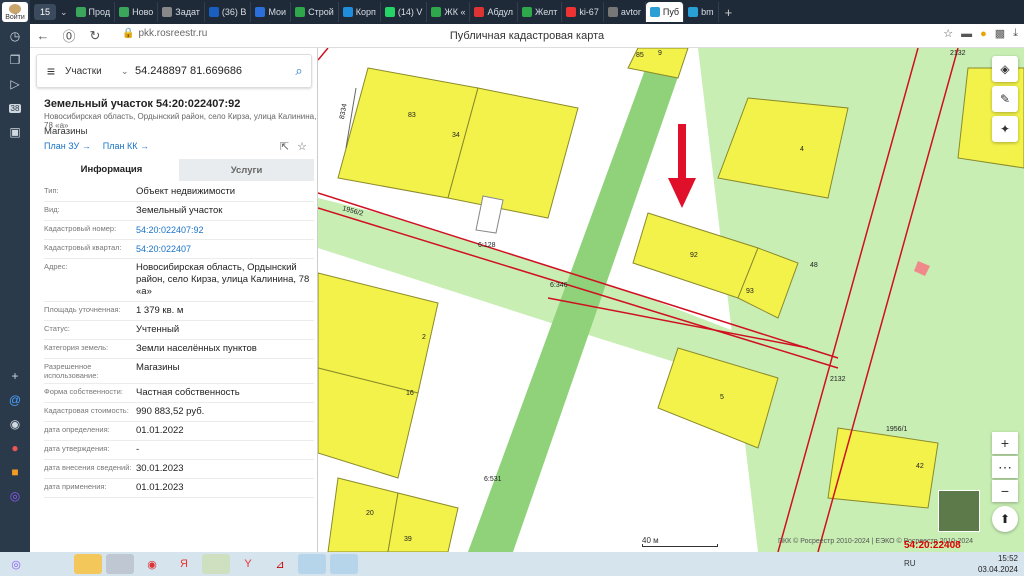 The image size is (1024, 576). I want to click on browser-tab: Корп, so click(360, 12).